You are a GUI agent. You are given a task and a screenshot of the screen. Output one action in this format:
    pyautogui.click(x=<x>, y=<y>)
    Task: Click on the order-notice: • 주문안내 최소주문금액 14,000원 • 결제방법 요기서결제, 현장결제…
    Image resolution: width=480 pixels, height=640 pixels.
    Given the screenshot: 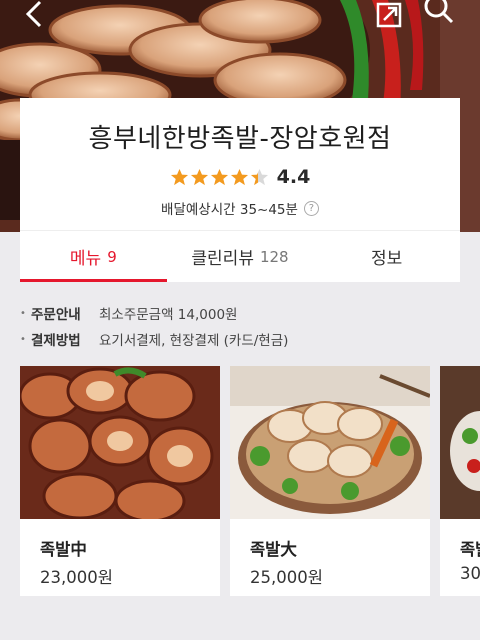 What is the action you would take?
    pyautogui.click(x=240, y=326)
    